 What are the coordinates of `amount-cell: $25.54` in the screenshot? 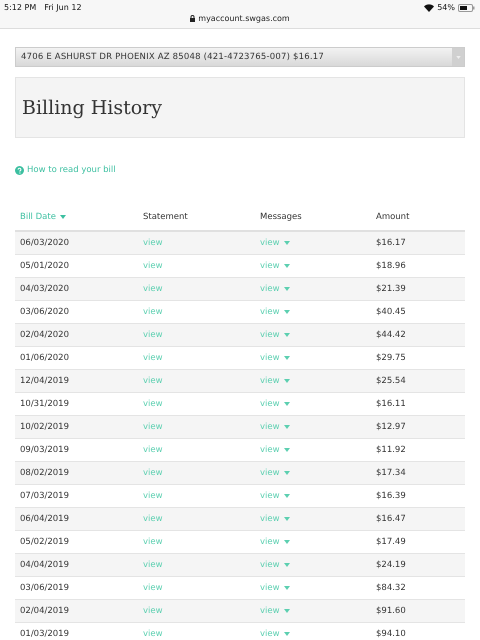 It's located at (418, 381).